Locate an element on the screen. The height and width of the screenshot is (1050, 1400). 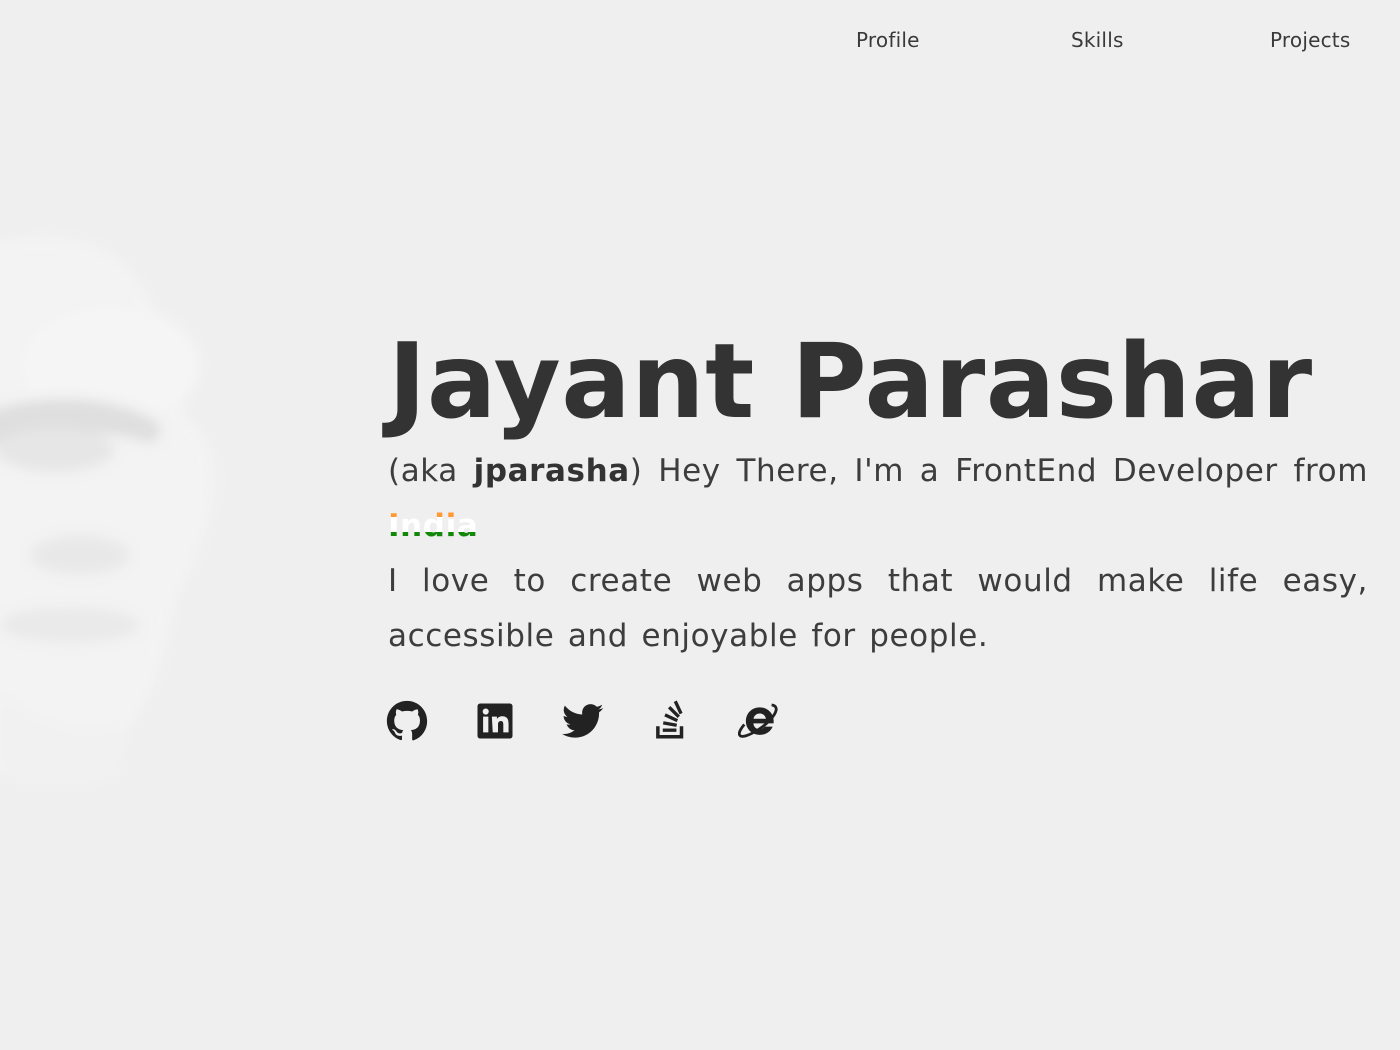
stackoverflow-link is located at coordinates (671, 721).